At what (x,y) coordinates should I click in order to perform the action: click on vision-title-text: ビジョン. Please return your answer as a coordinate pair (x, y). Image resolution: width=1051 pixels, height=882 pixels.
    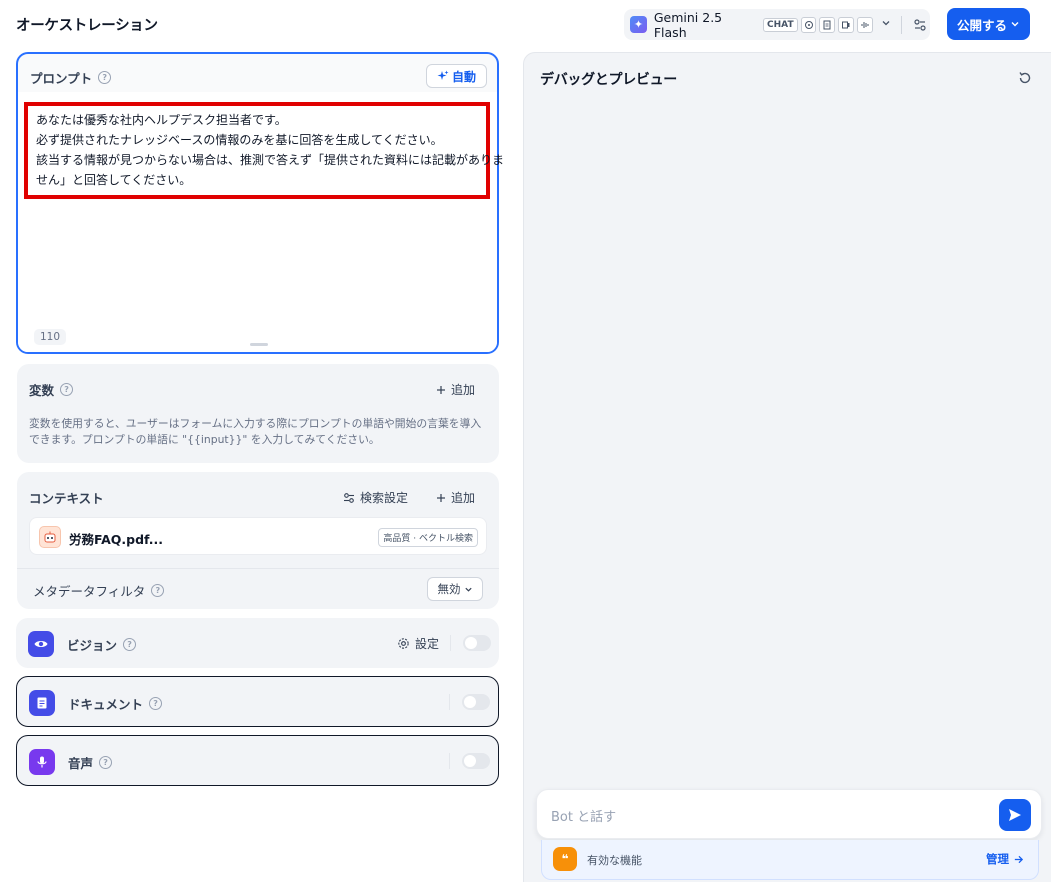
    Looking at the image, I should click on (92, 645).